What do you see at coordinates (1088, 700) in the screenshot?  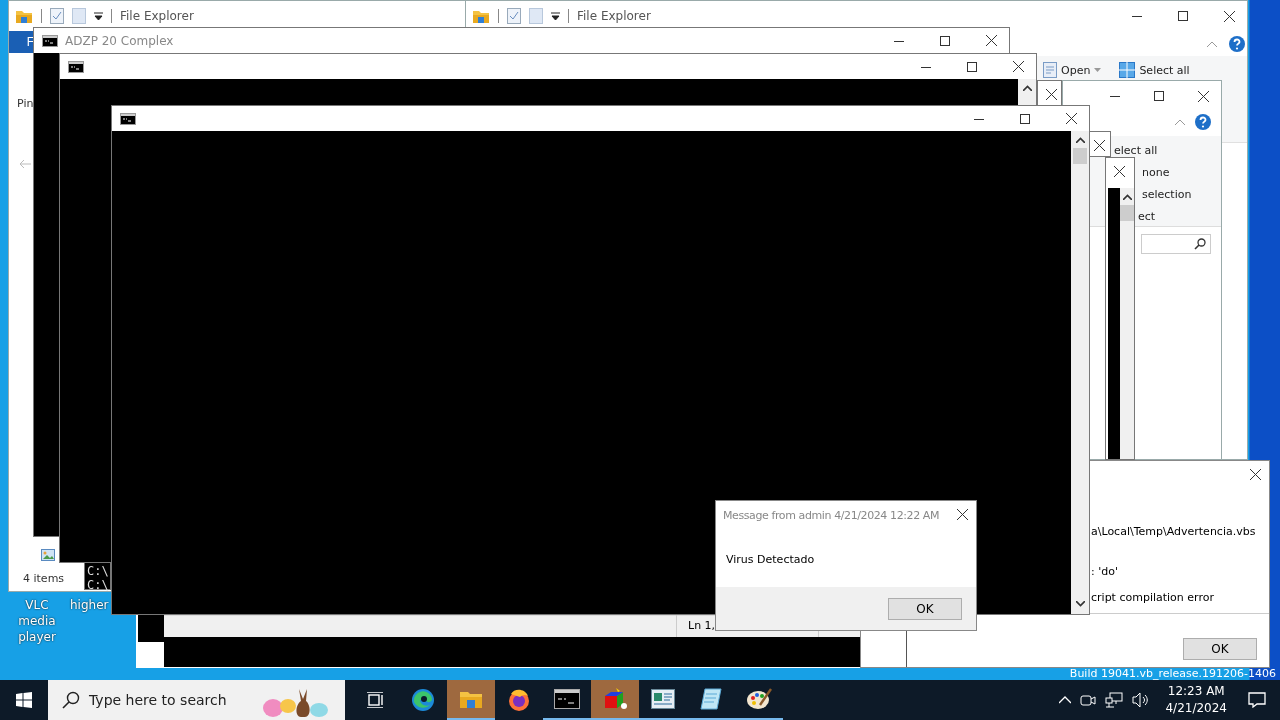 I see `camera-icon` at bounding box center [1088, 700].